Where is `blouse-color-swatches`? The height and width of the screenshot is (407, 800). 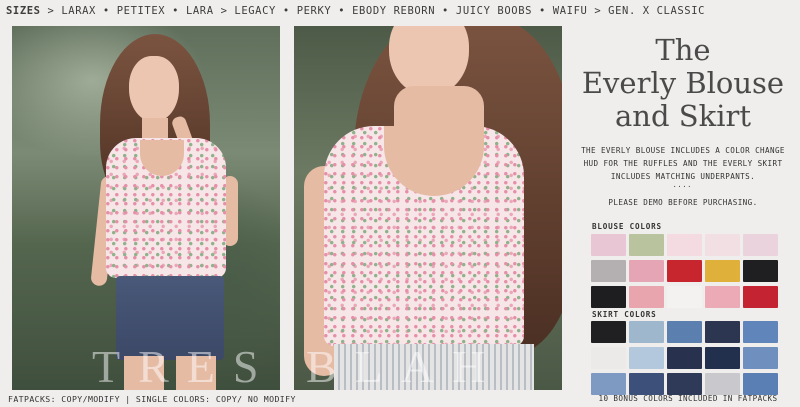 blouse-color-swatches is located at coordinates (686, 271).